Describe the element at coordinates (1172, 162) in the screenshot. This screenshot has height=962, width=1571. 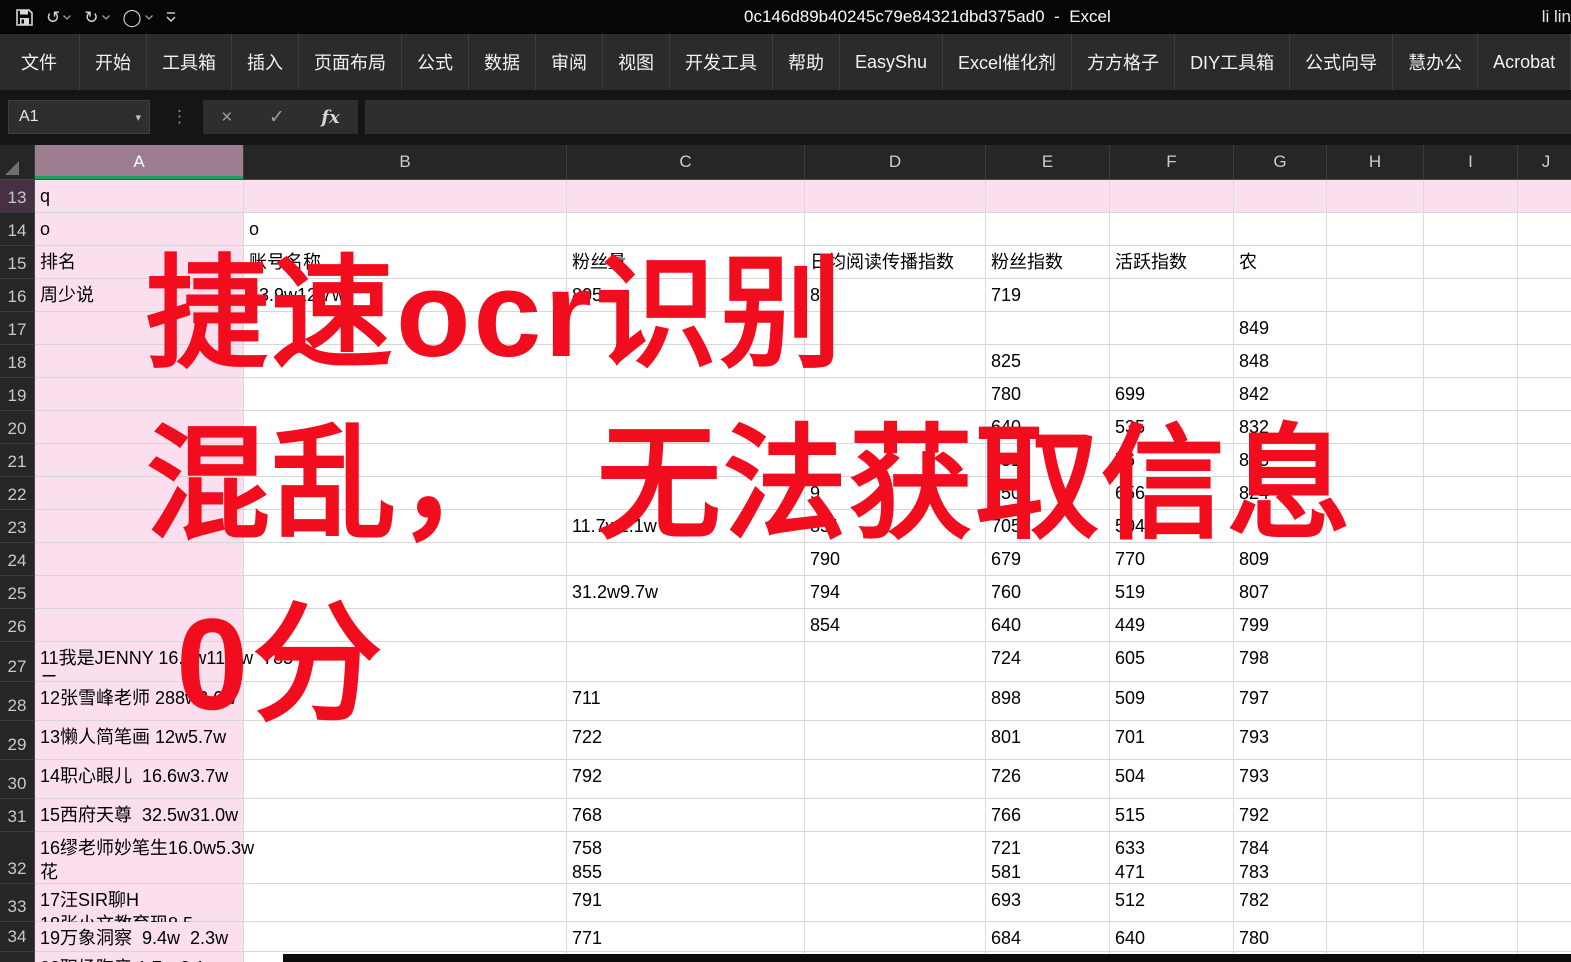
I see `column-header-F: F` at that location.